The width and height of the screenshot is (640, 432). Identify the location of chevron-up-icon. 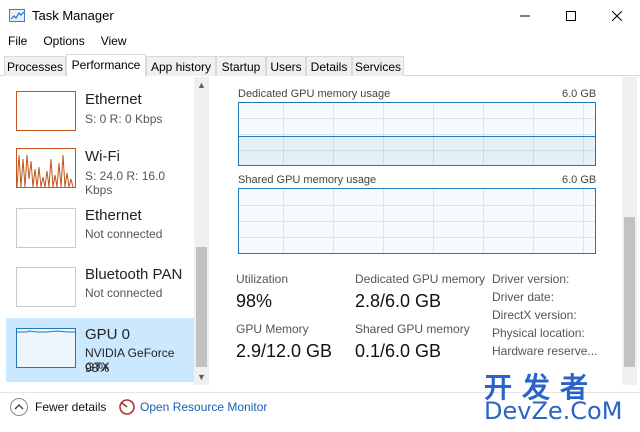
(19, 407).